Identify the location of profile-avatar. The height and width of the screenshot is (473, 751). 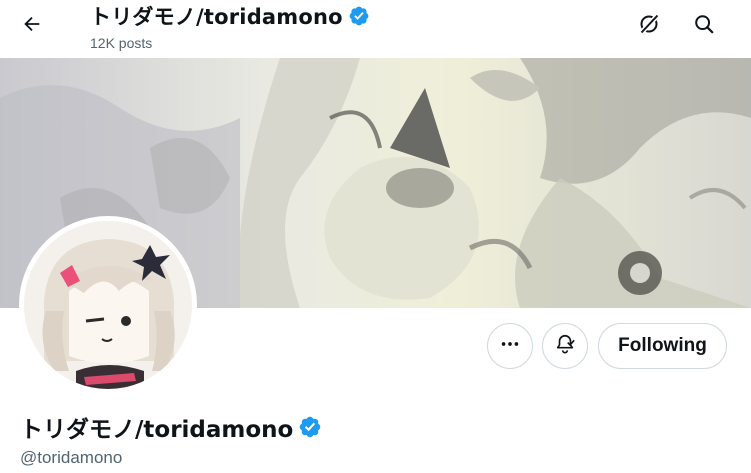
(108, 305).